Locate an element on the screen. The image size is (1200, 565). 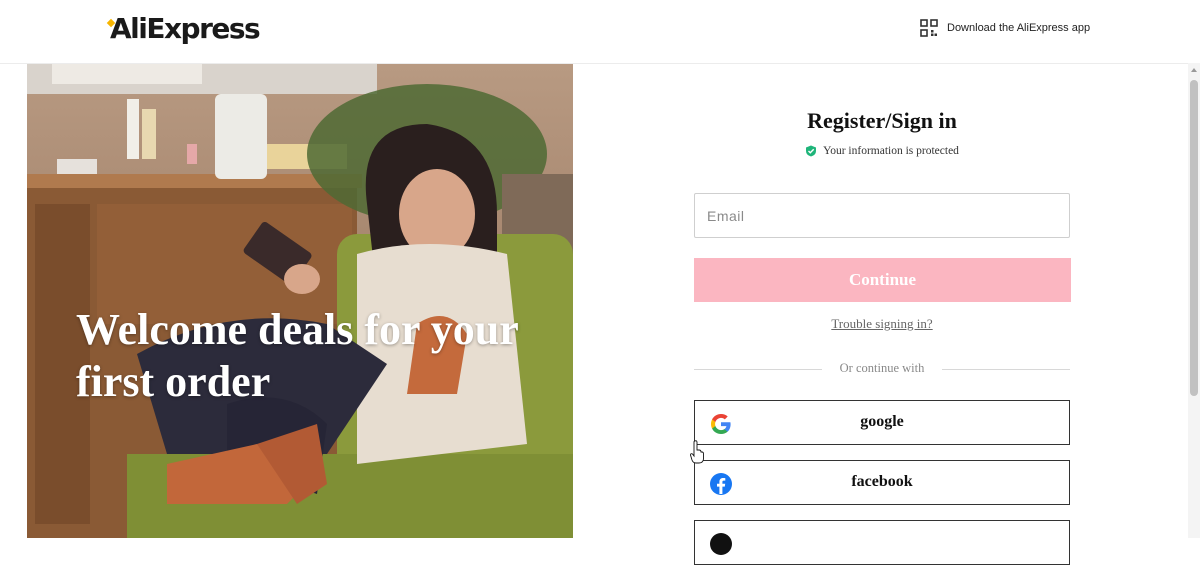
google-label: google is located at coordinates (882, 421).